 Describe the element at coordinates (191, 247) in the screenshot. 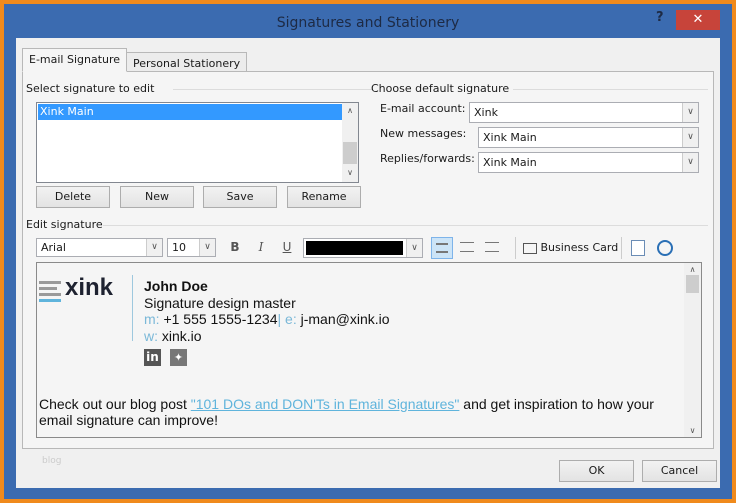

I see `size-select: 10 ∨` at that location.